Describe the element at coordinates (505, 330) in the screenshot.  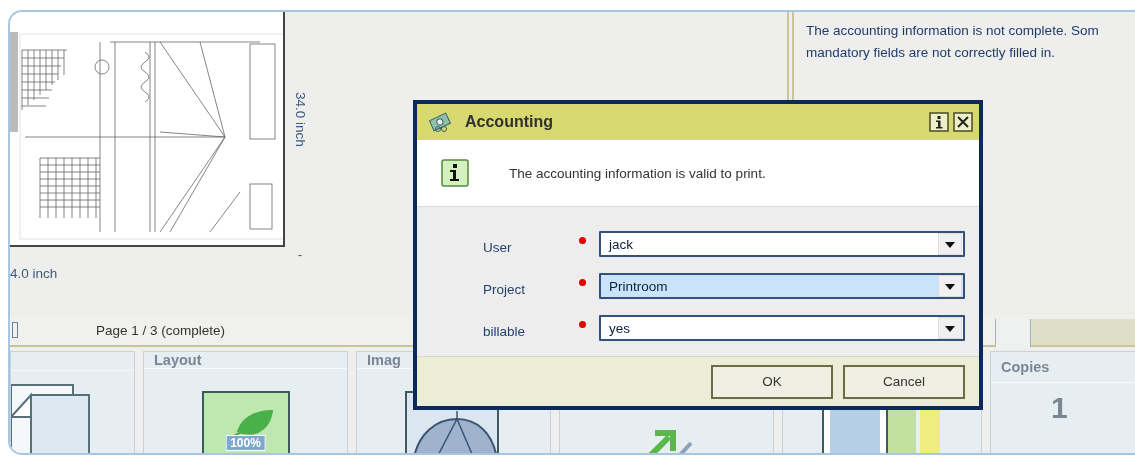
I see `field-label: billable` at that location.